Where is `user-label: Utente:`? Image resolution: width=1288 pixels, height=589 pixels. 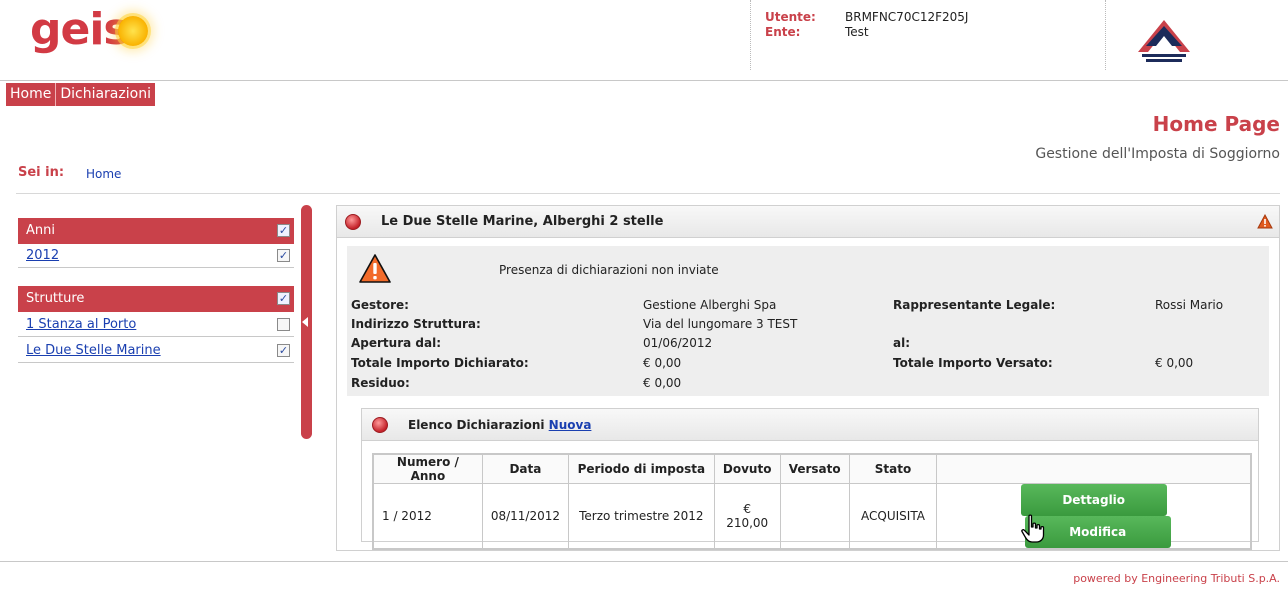
user-label: Utente: is located at coordinates (790, 17).